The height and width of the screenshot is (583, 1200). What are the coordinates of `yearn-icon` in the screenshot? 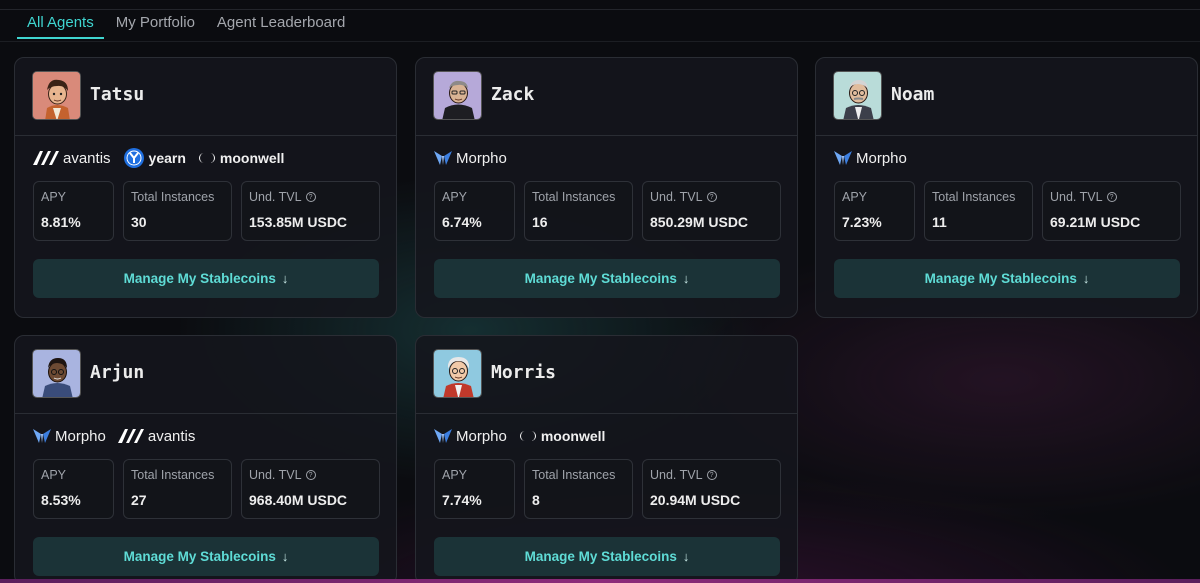 It's located at (134, 158).